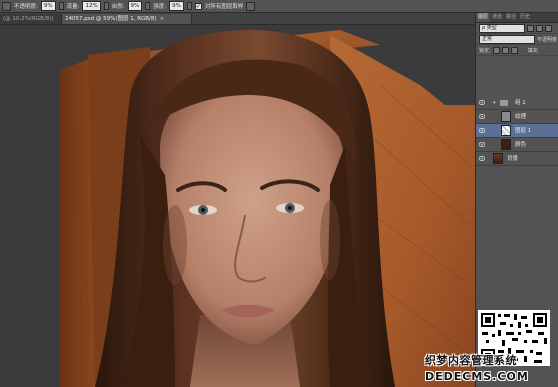  Describe the element at coordinates (539, 28) in the screenshot. I see `filter-adjust-icon` at that location.